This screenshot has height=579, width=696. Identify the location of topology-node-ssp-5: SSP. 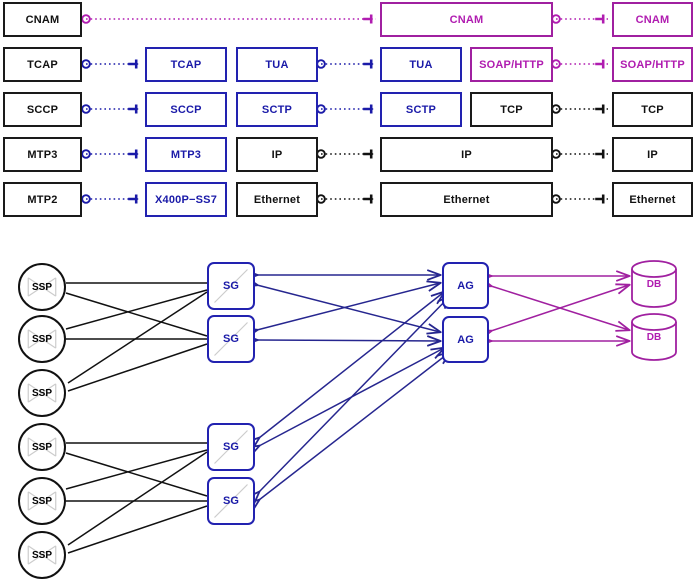
(42, 501).